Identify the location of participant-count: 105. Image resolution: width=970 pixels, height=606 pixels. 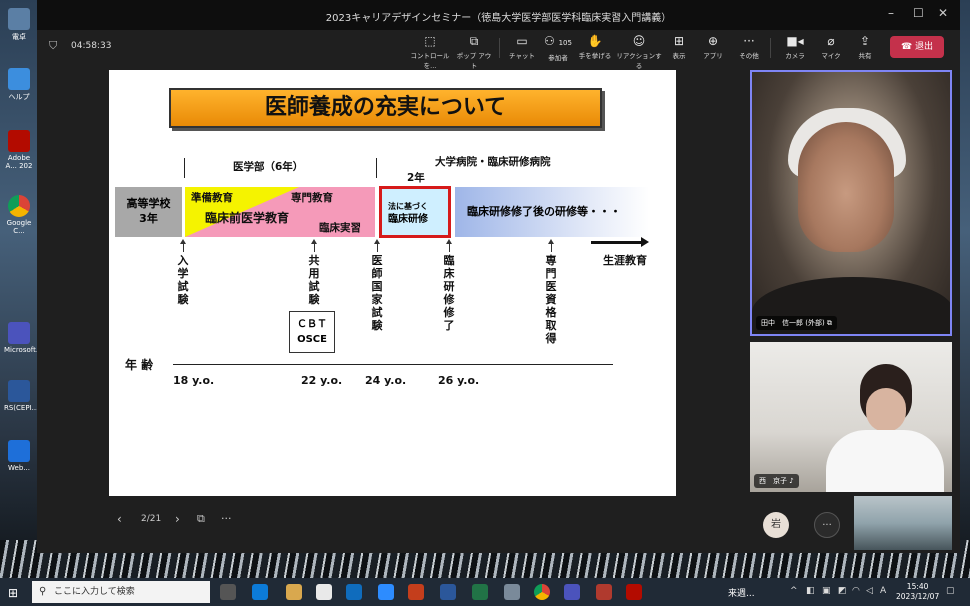
(565, 43).